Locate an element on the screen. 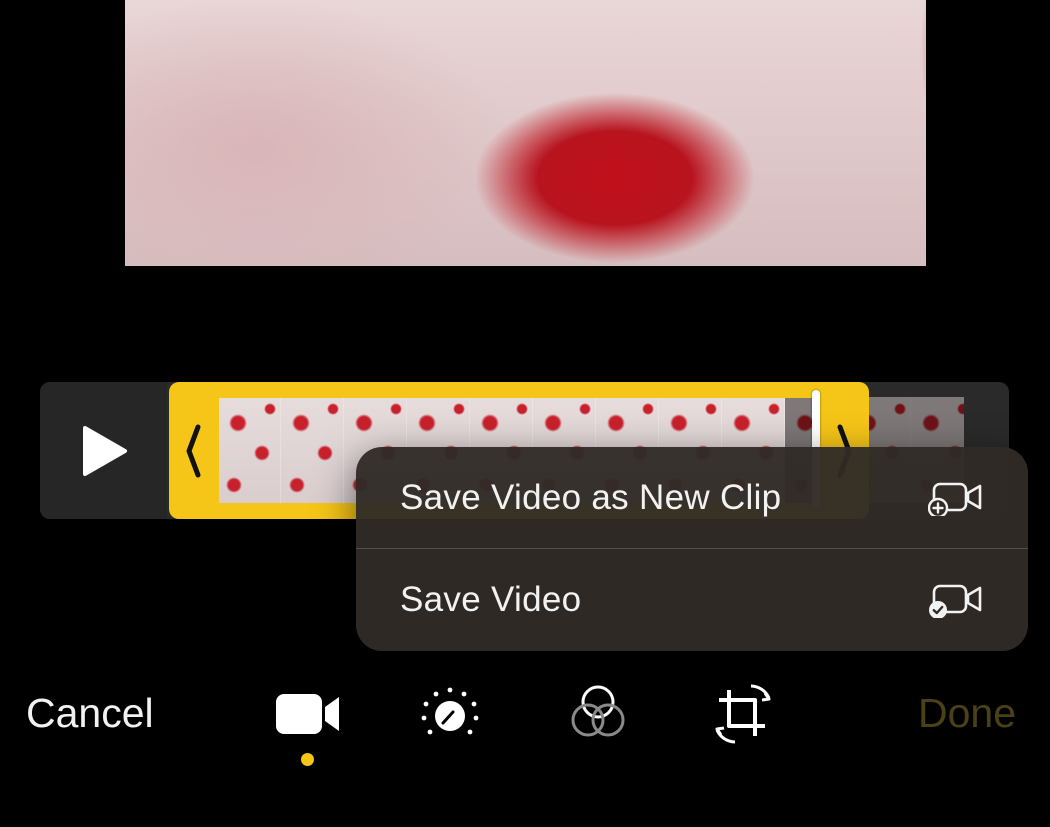  adjust-tool-button is located at coordinates (450, 714).